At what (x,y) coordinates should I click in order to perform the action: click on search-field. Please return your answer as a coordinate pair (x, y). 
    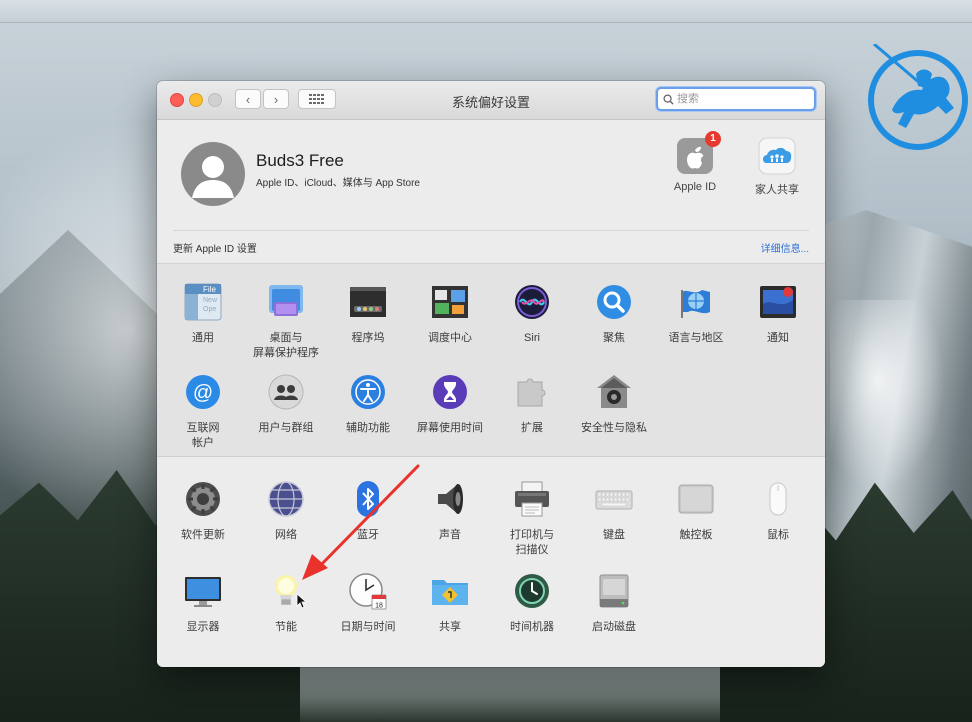
    Looking at the image, I should click on (736, 99).